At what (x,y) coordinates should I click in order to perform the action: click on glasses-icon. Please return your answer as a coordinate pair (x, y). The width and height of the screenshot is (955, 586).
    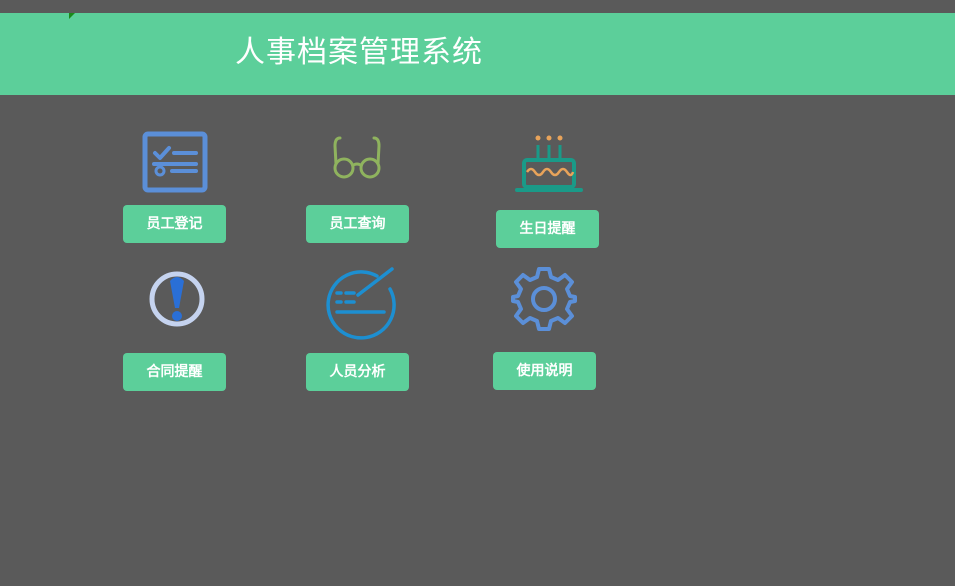
    Looking at the image, I should click on (357, 158).